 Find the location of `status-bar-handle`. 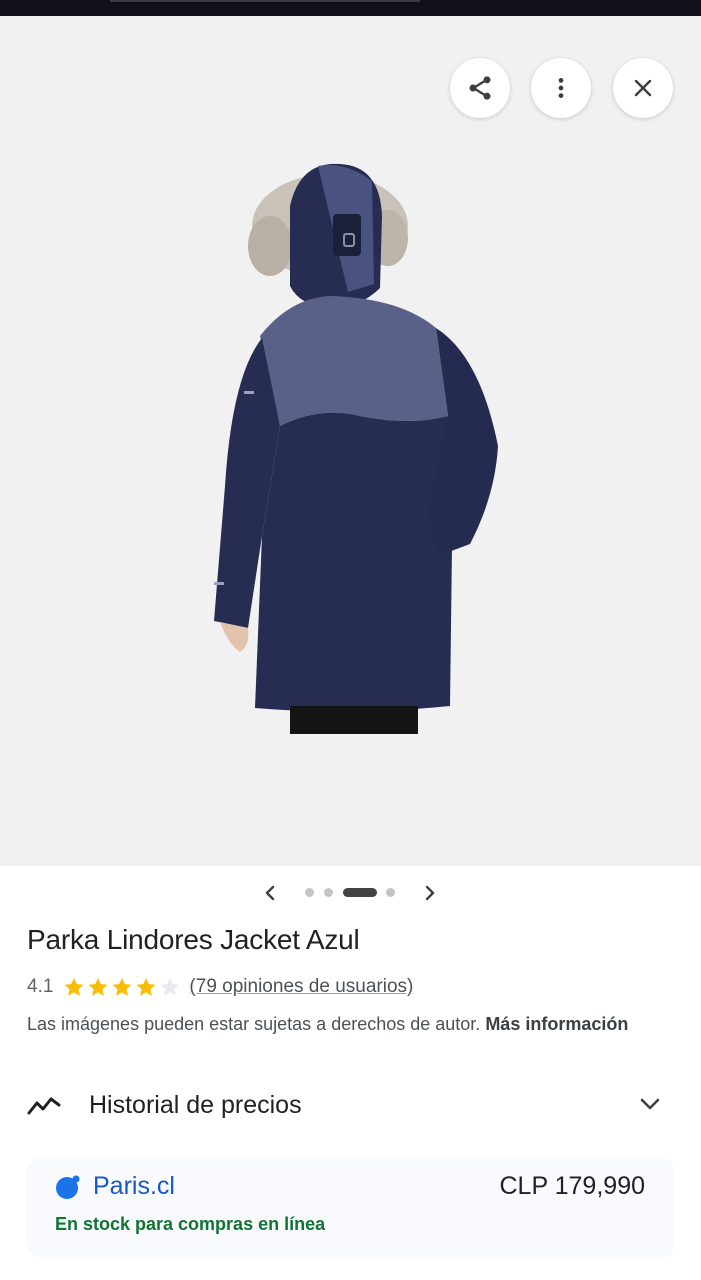

status-bar-handle is located at coordinates (265, 1).